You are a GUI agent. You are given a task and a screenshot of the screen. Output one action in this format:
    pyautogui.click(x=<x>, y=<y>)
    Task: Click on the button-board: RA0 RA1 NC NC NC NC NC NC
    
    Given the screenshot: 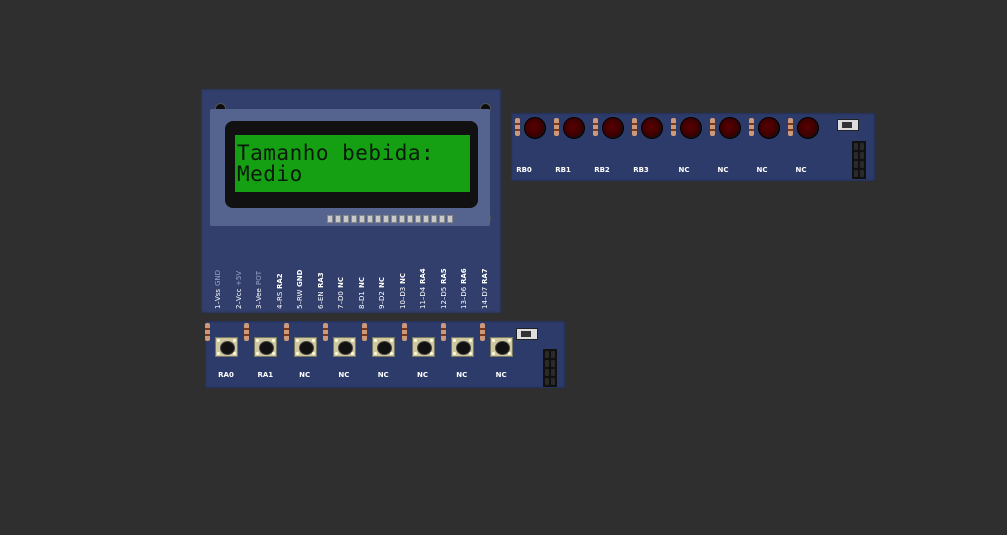 What is the action you would take?
    pyautogui.click(x=385, y=354)
    